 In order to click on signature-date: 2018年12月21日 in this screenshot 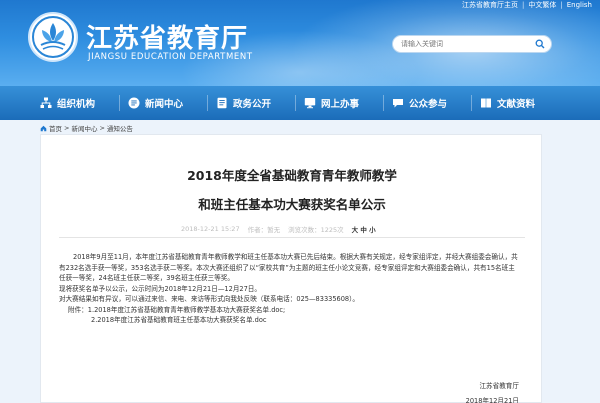, I will do `click(492, 400)`.